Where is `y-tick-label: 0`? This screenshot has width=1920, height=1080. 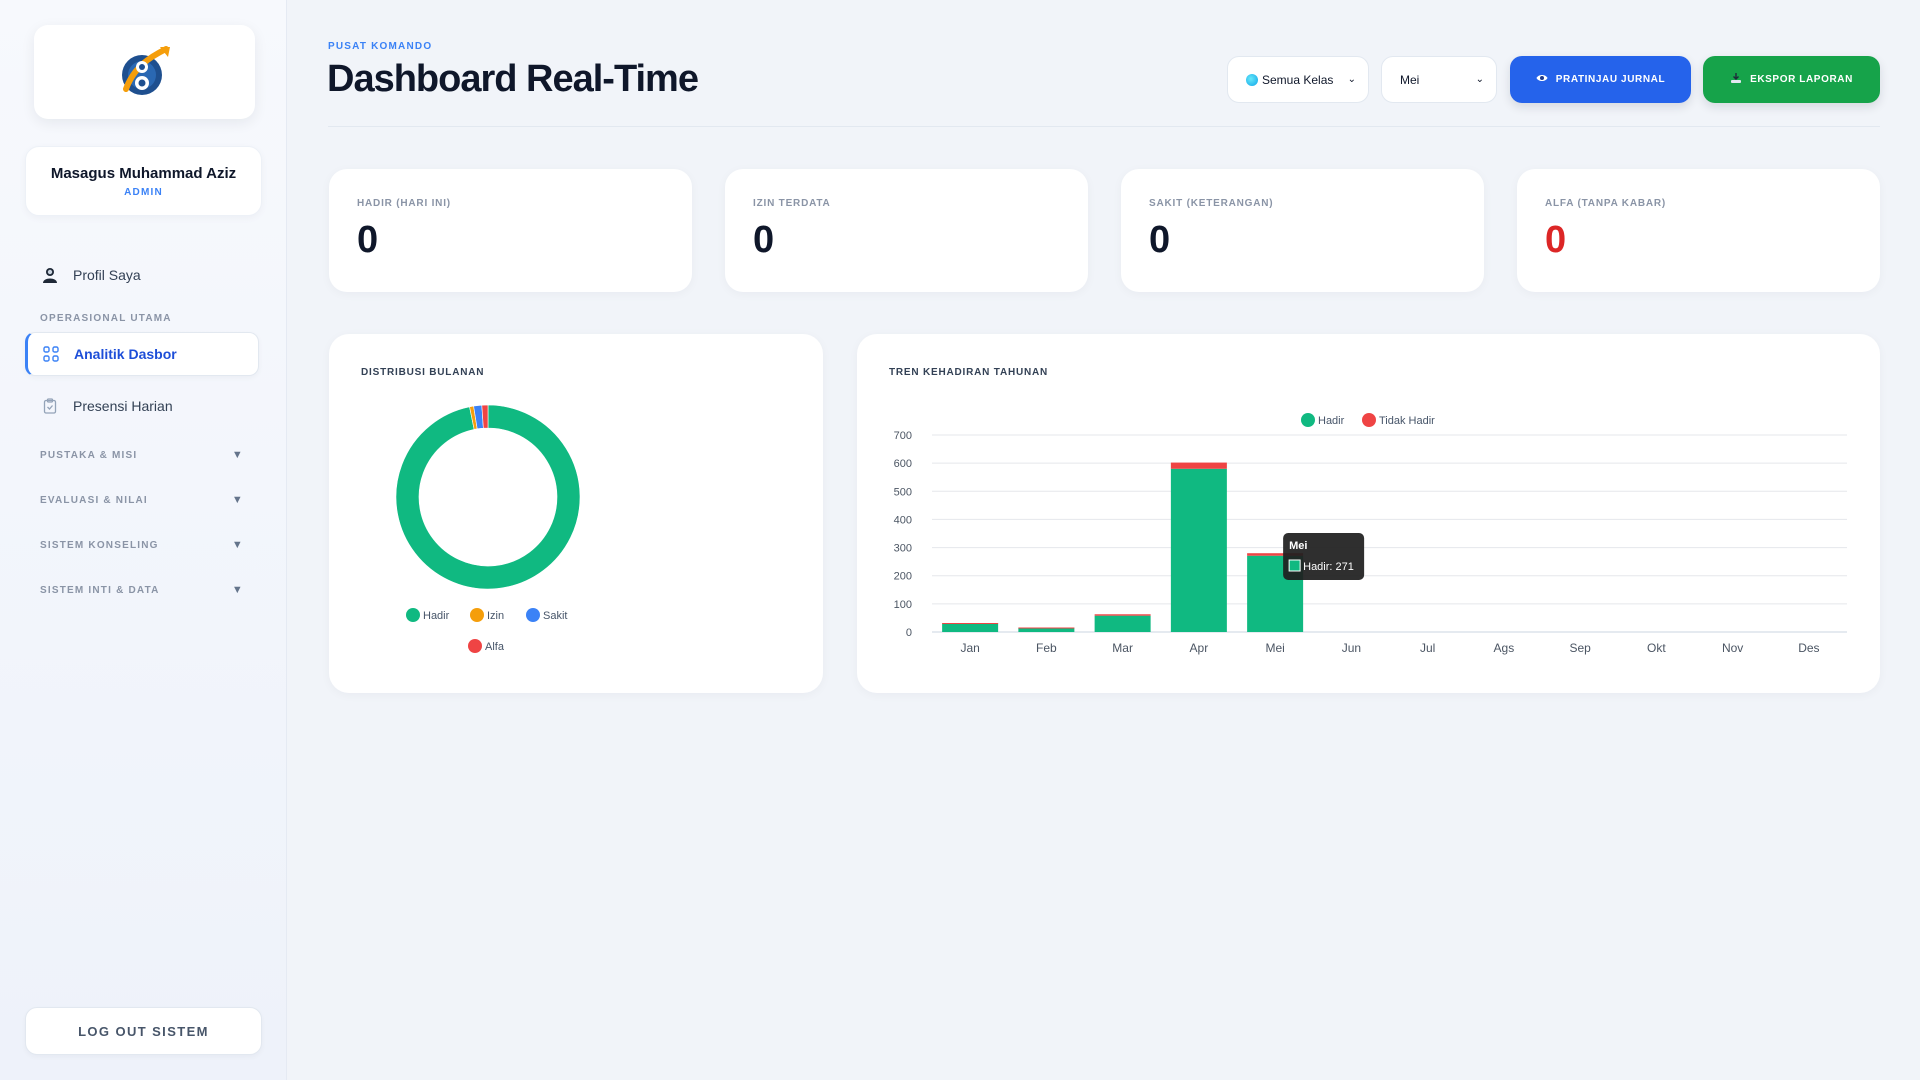
y-tick-label: 0 is located at coordinates (909, 633).